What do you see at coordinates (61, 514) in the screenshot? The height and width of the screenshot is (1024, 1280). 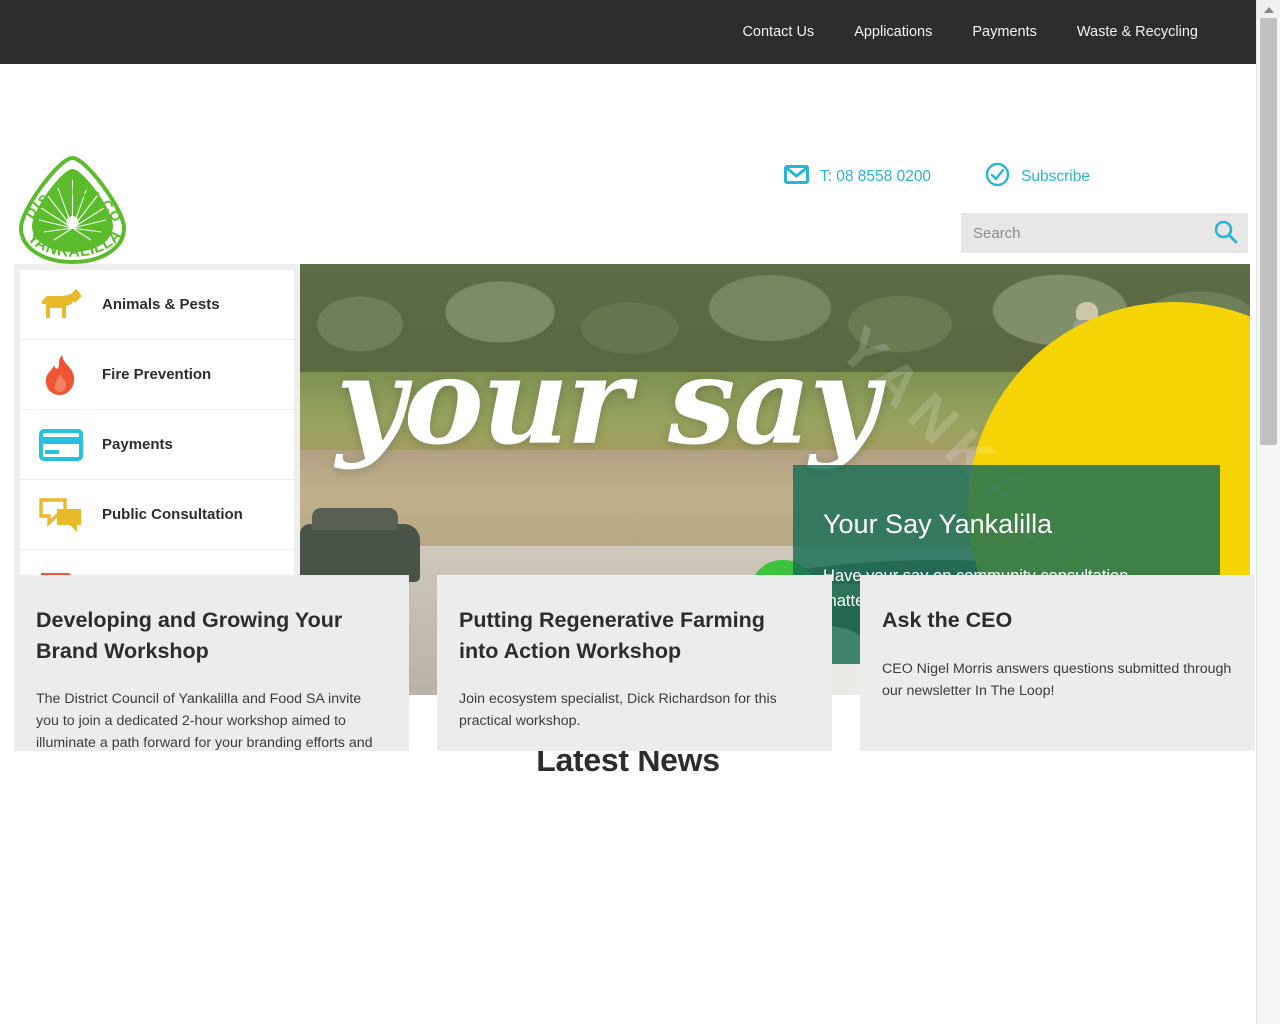 I see `speech-bubbles-icon` at bounding box center [61, 514].